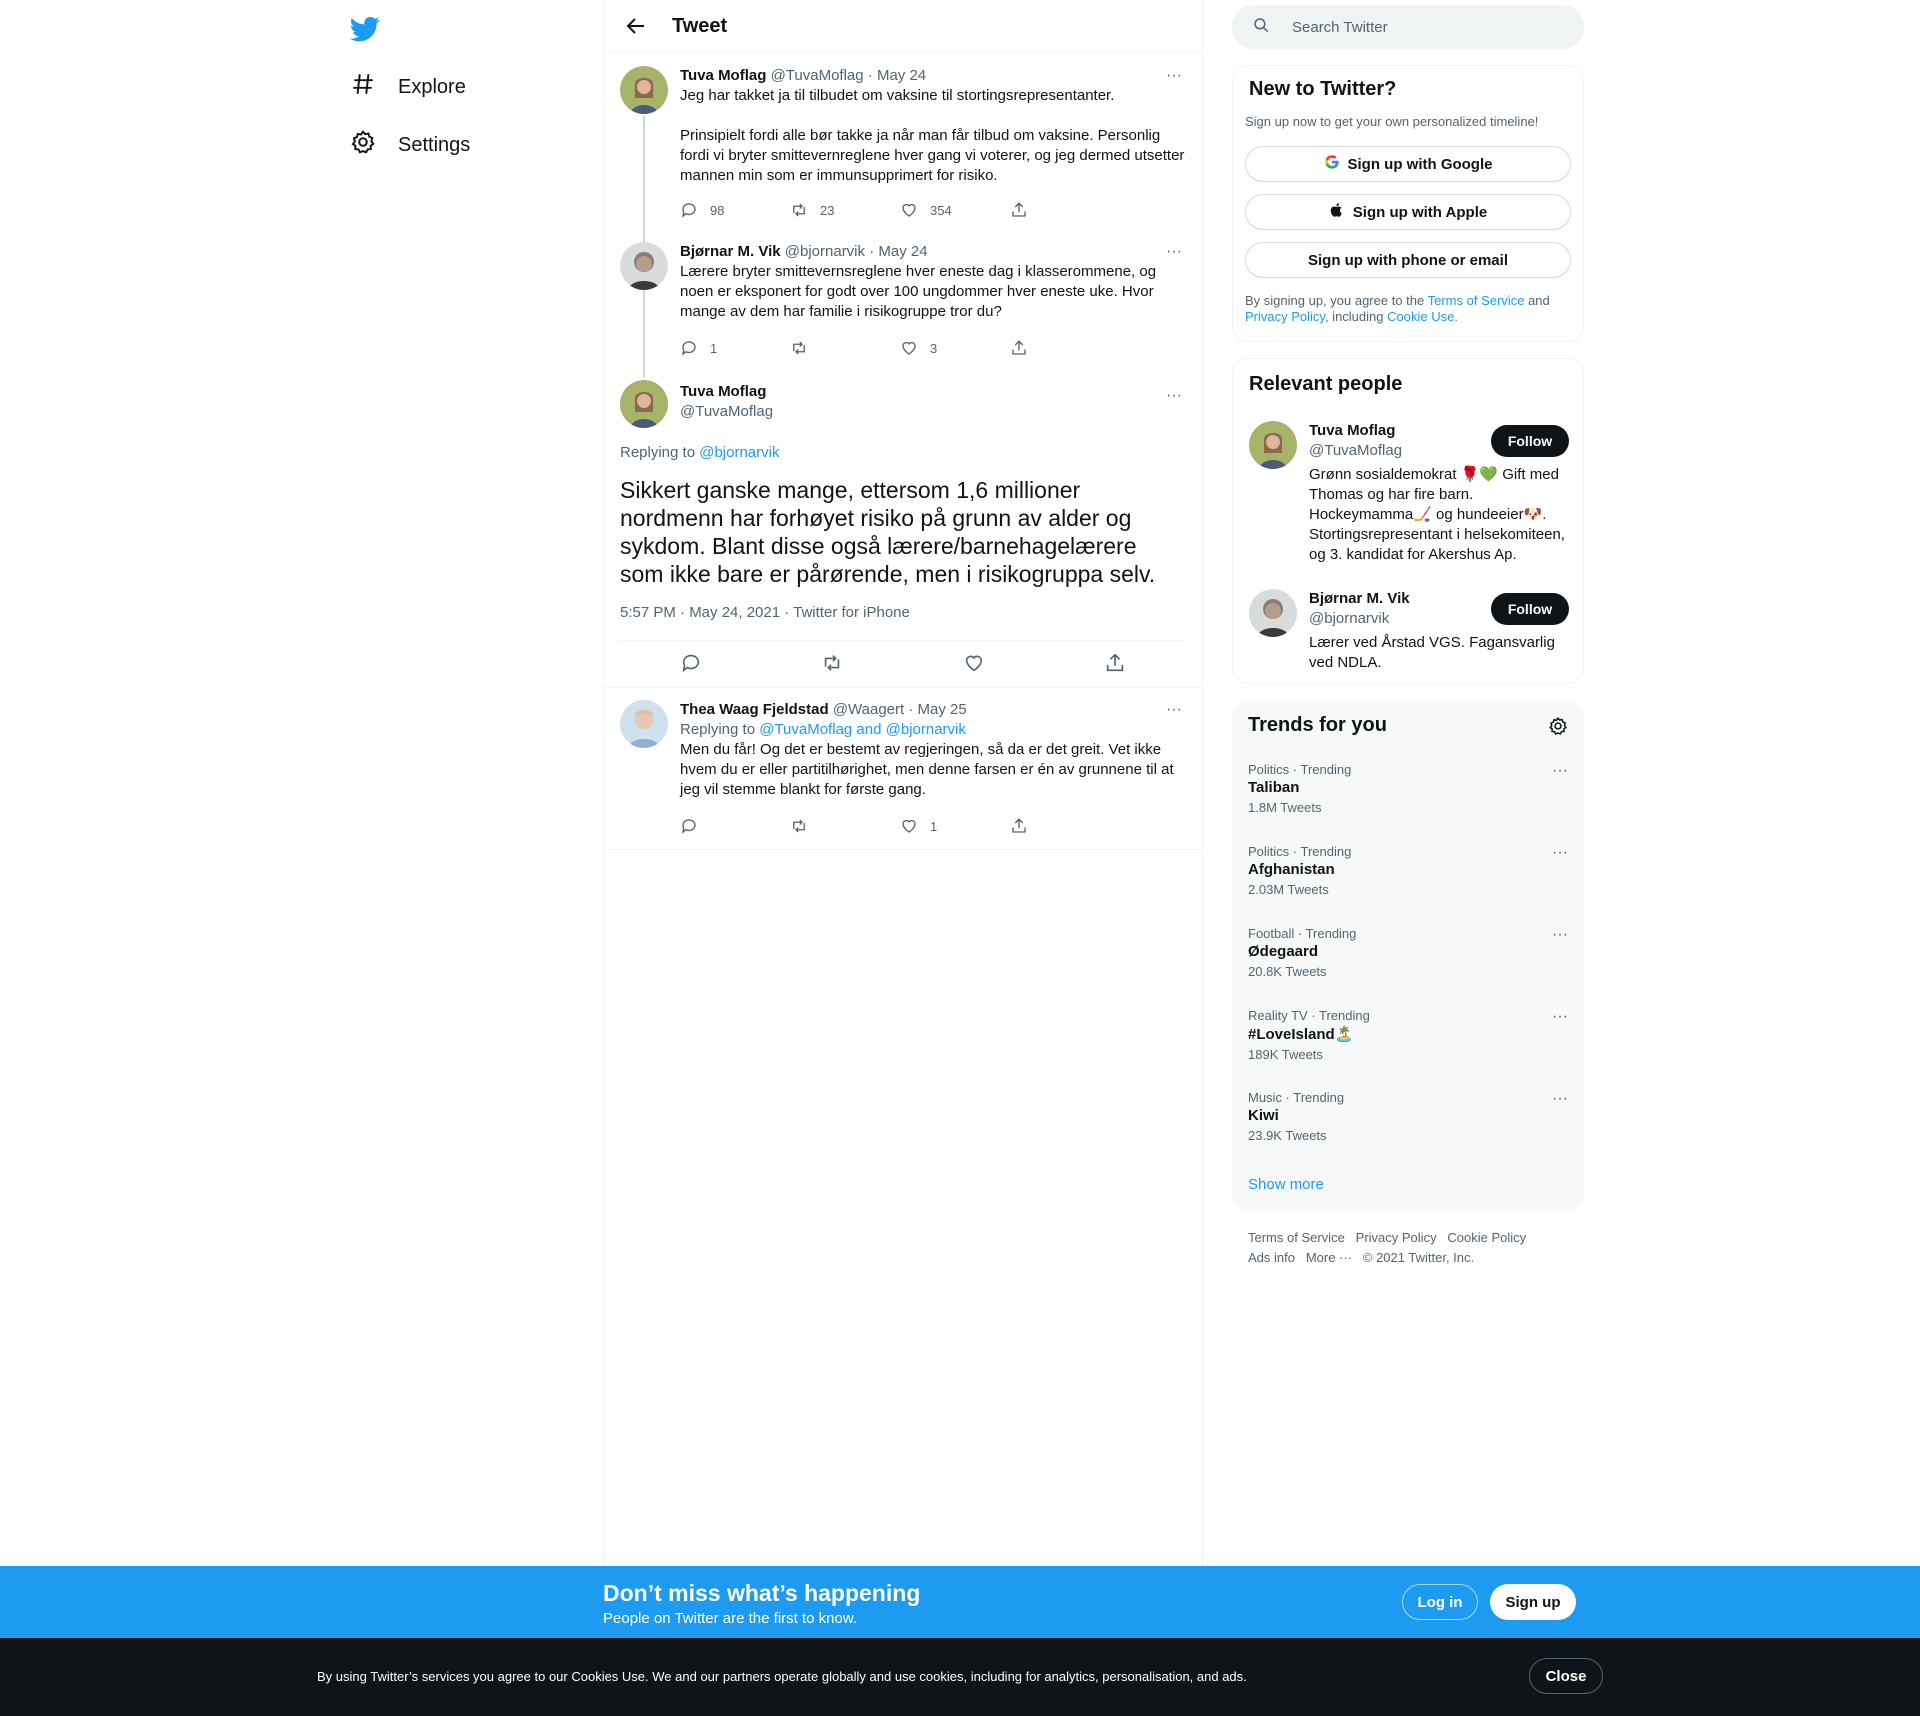  What do you see at coordinates (432, 86) in the screenshot?
I see `nav-explore-label: Explore` at bounding box center [432, 86].